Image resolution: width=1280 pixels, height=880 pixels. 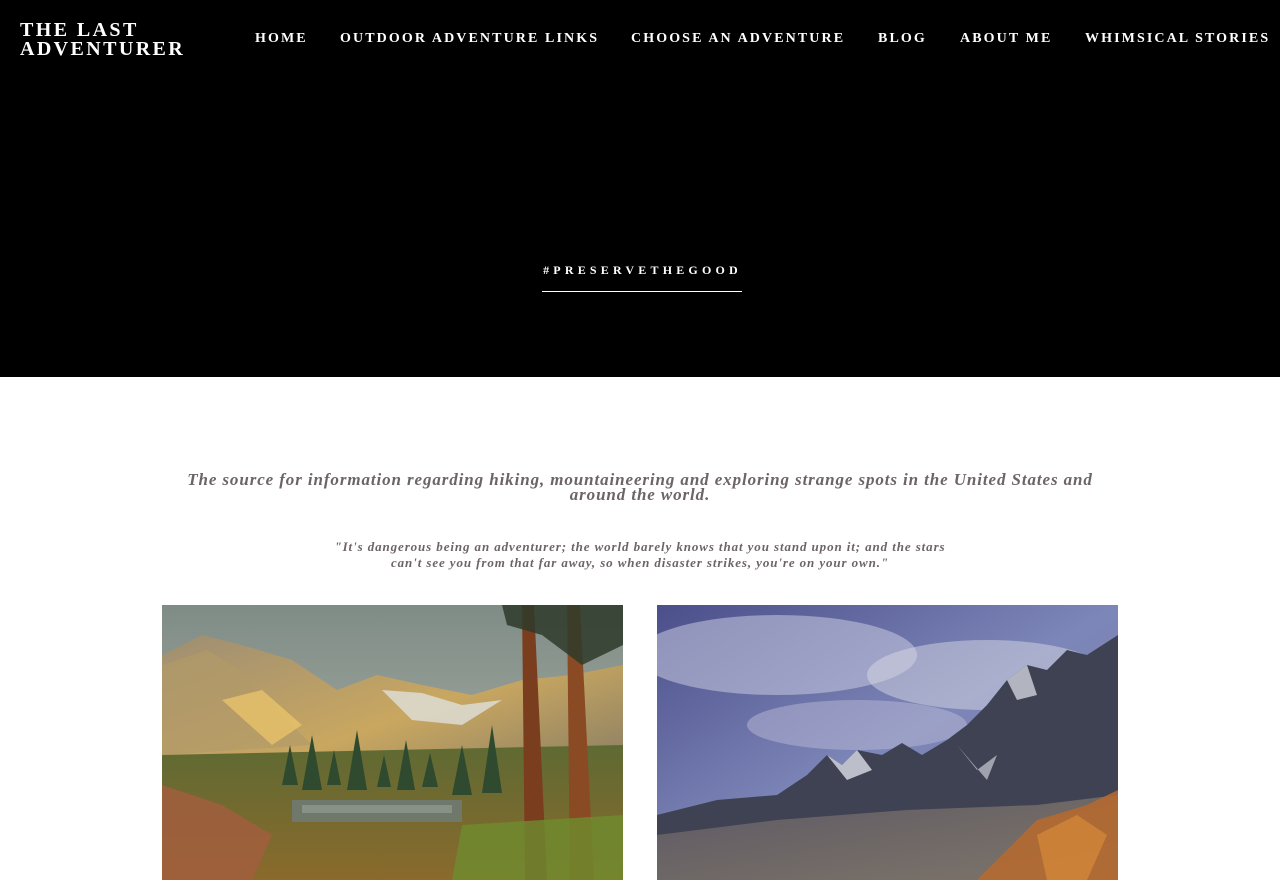 What do you see at coordinates (902, 39) in the screenshot?
I see `nav-item-blog: BLOG` at bounding box center [902, 39].